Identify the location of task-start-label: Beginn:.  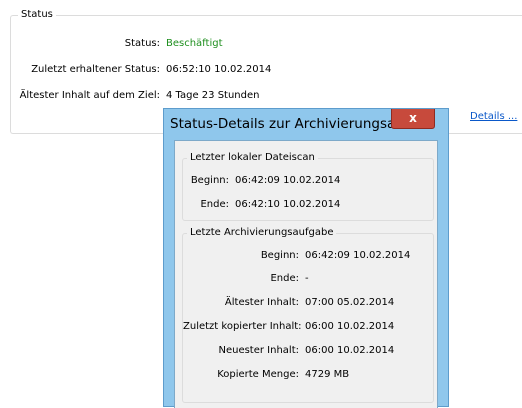
(279, 255).